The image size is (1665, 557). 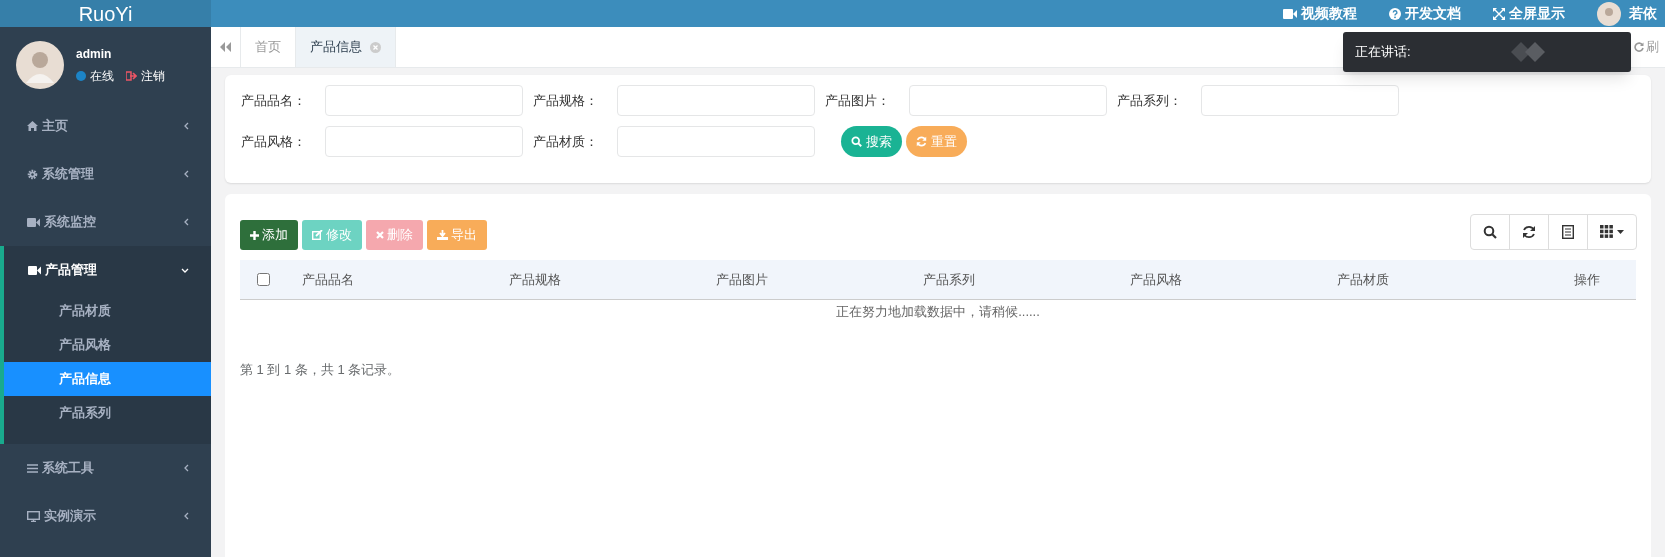 I want to click on grid-icon, so click(x=1606, y=231).